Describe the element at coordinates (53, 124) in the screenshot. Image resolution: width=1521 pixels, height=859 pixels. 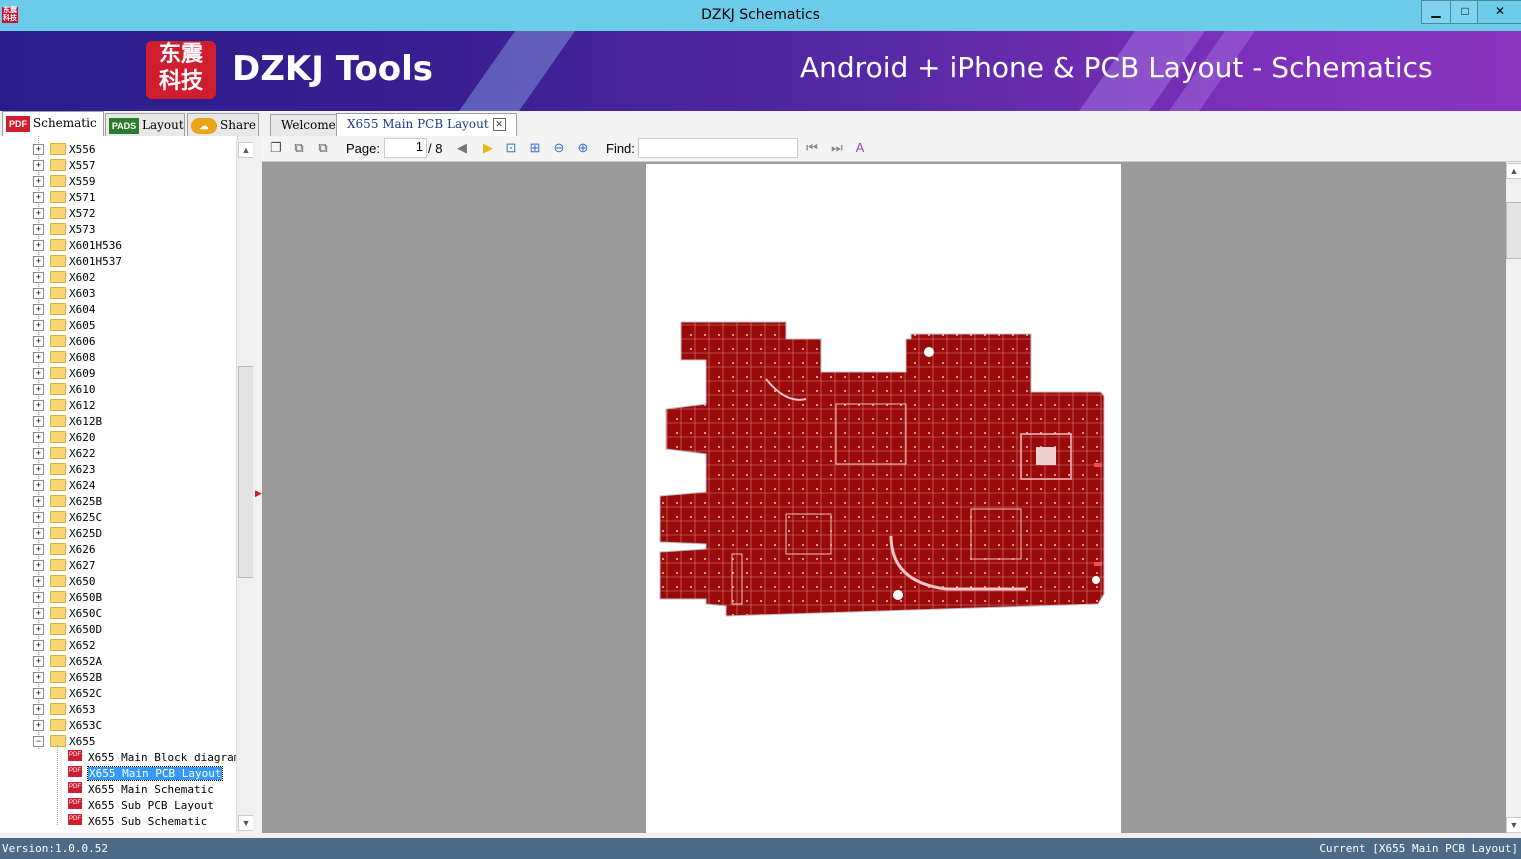
I see `tab-schematic: PDF Schematic` at that location.